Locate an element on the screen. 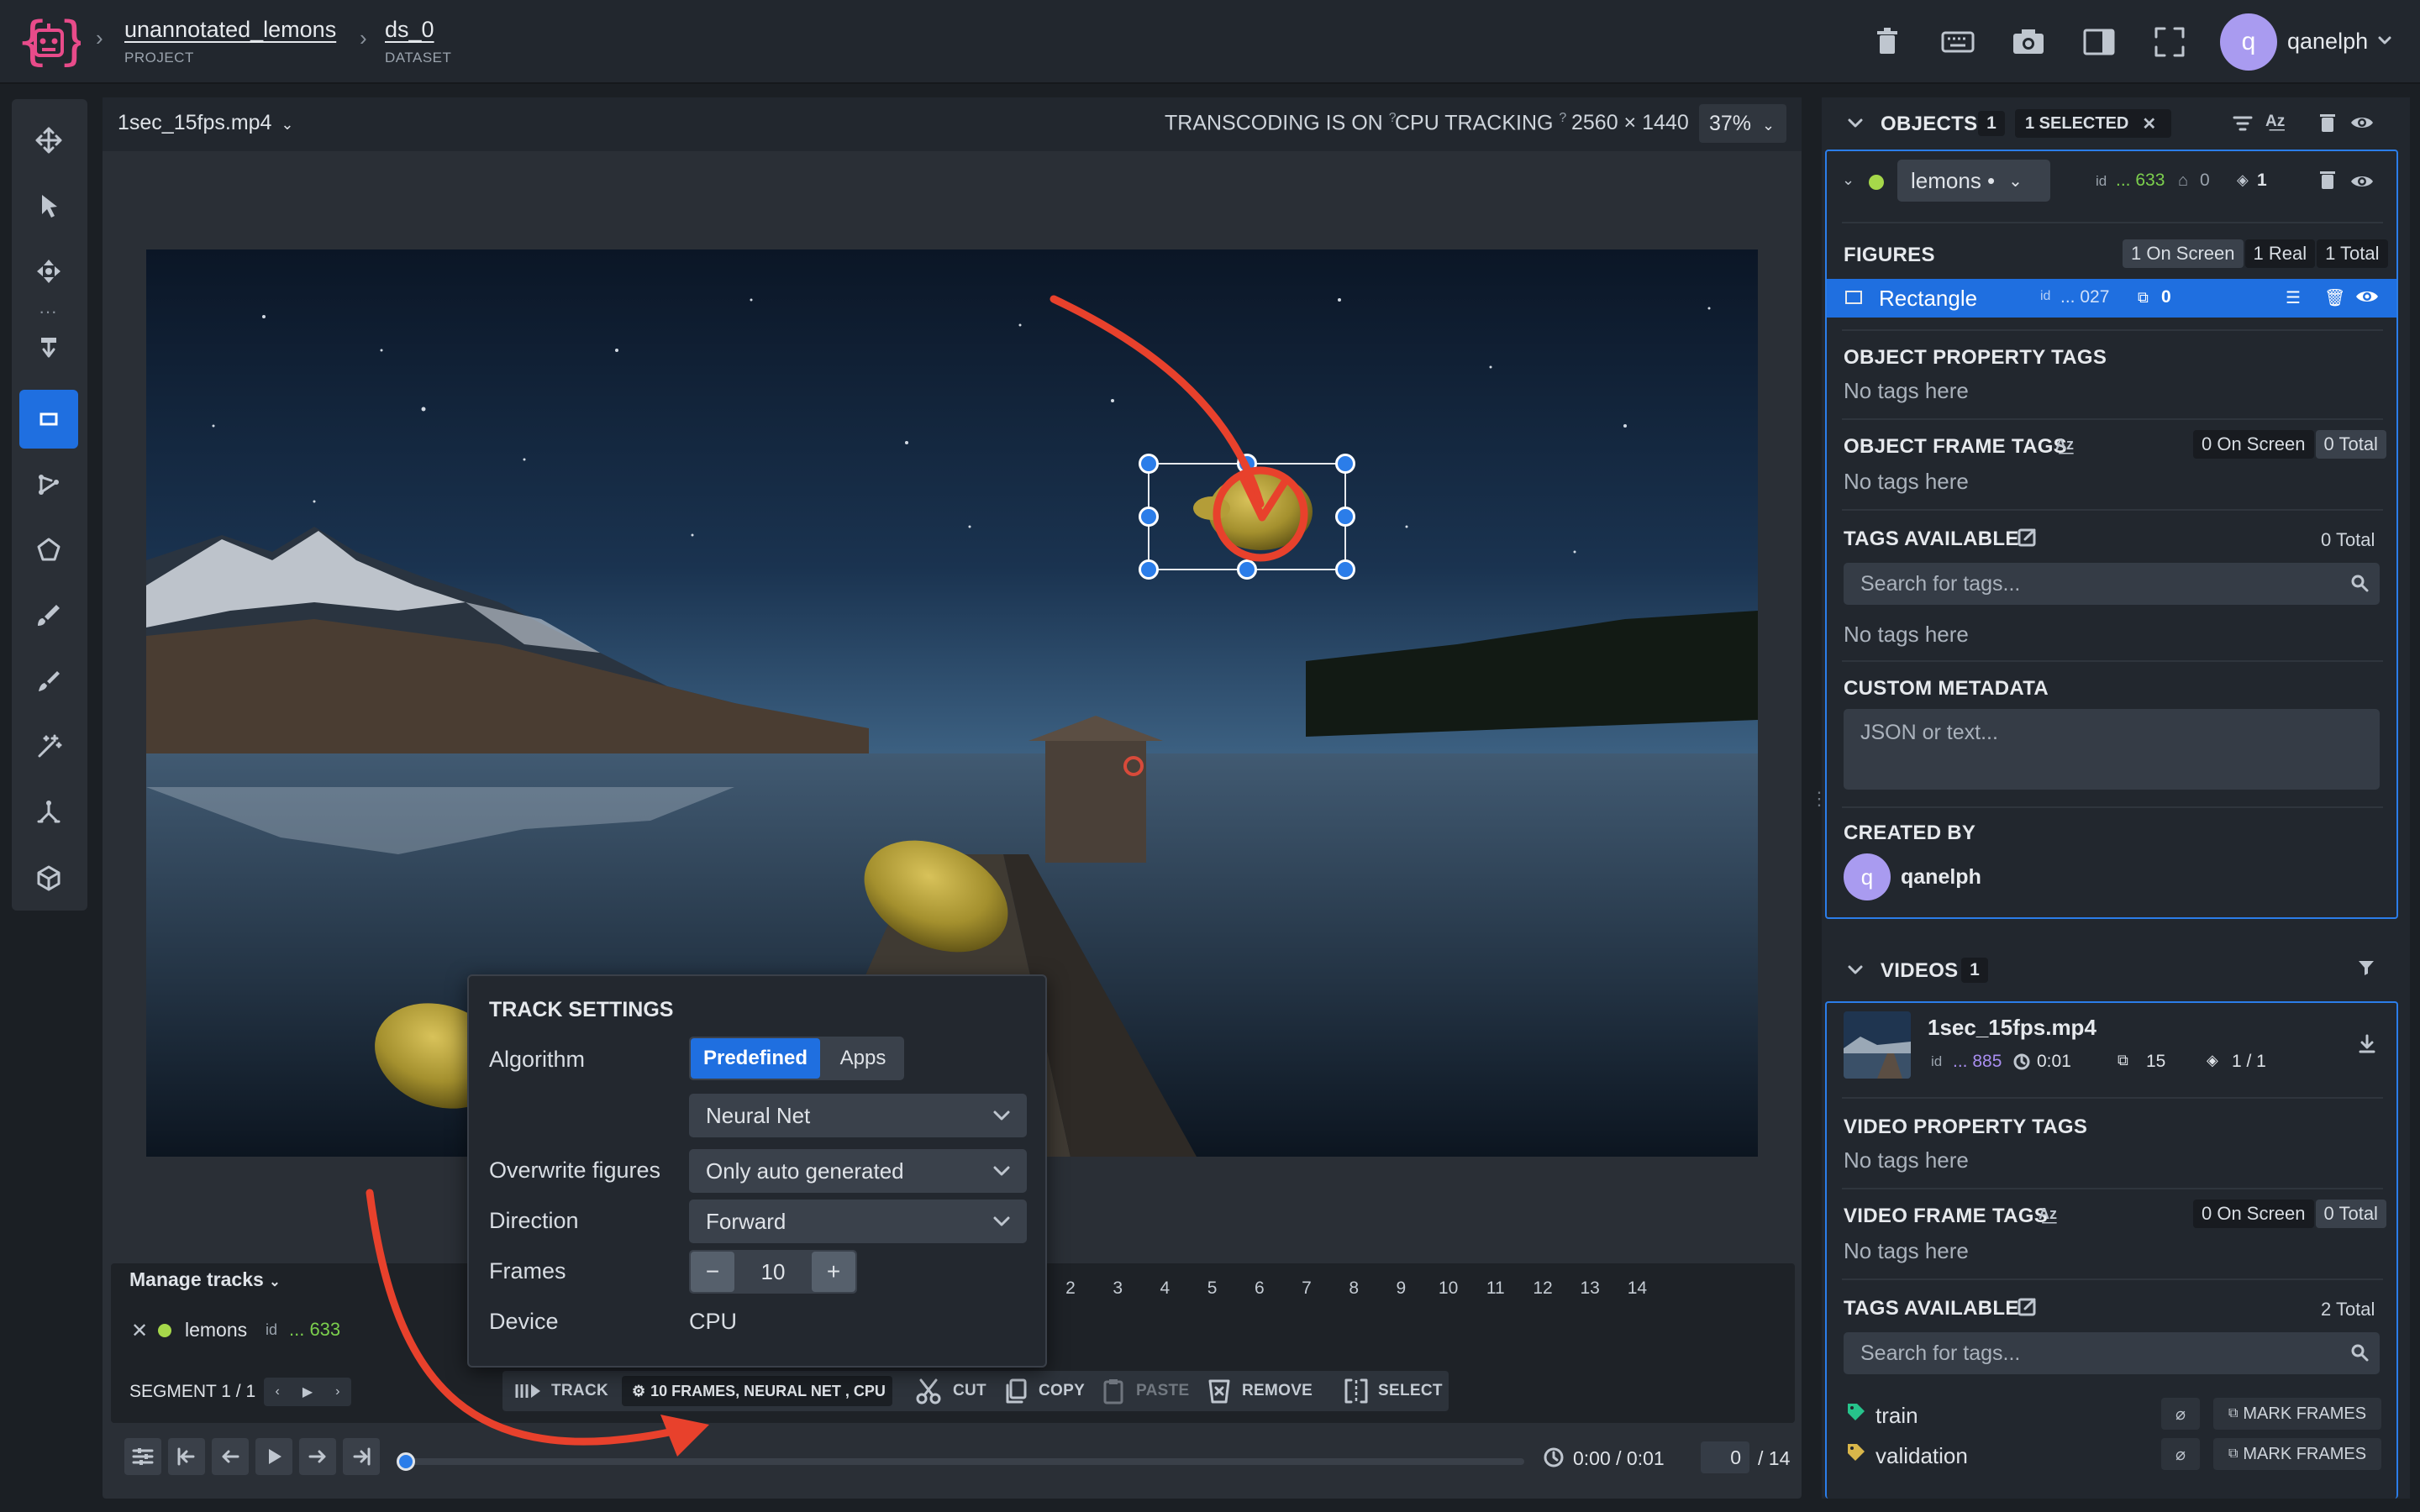 This screenshot has height=1512, width=2420. mark-frames-button: ⧉ MARK FRAMES is located at coordinates (2297, 1414).